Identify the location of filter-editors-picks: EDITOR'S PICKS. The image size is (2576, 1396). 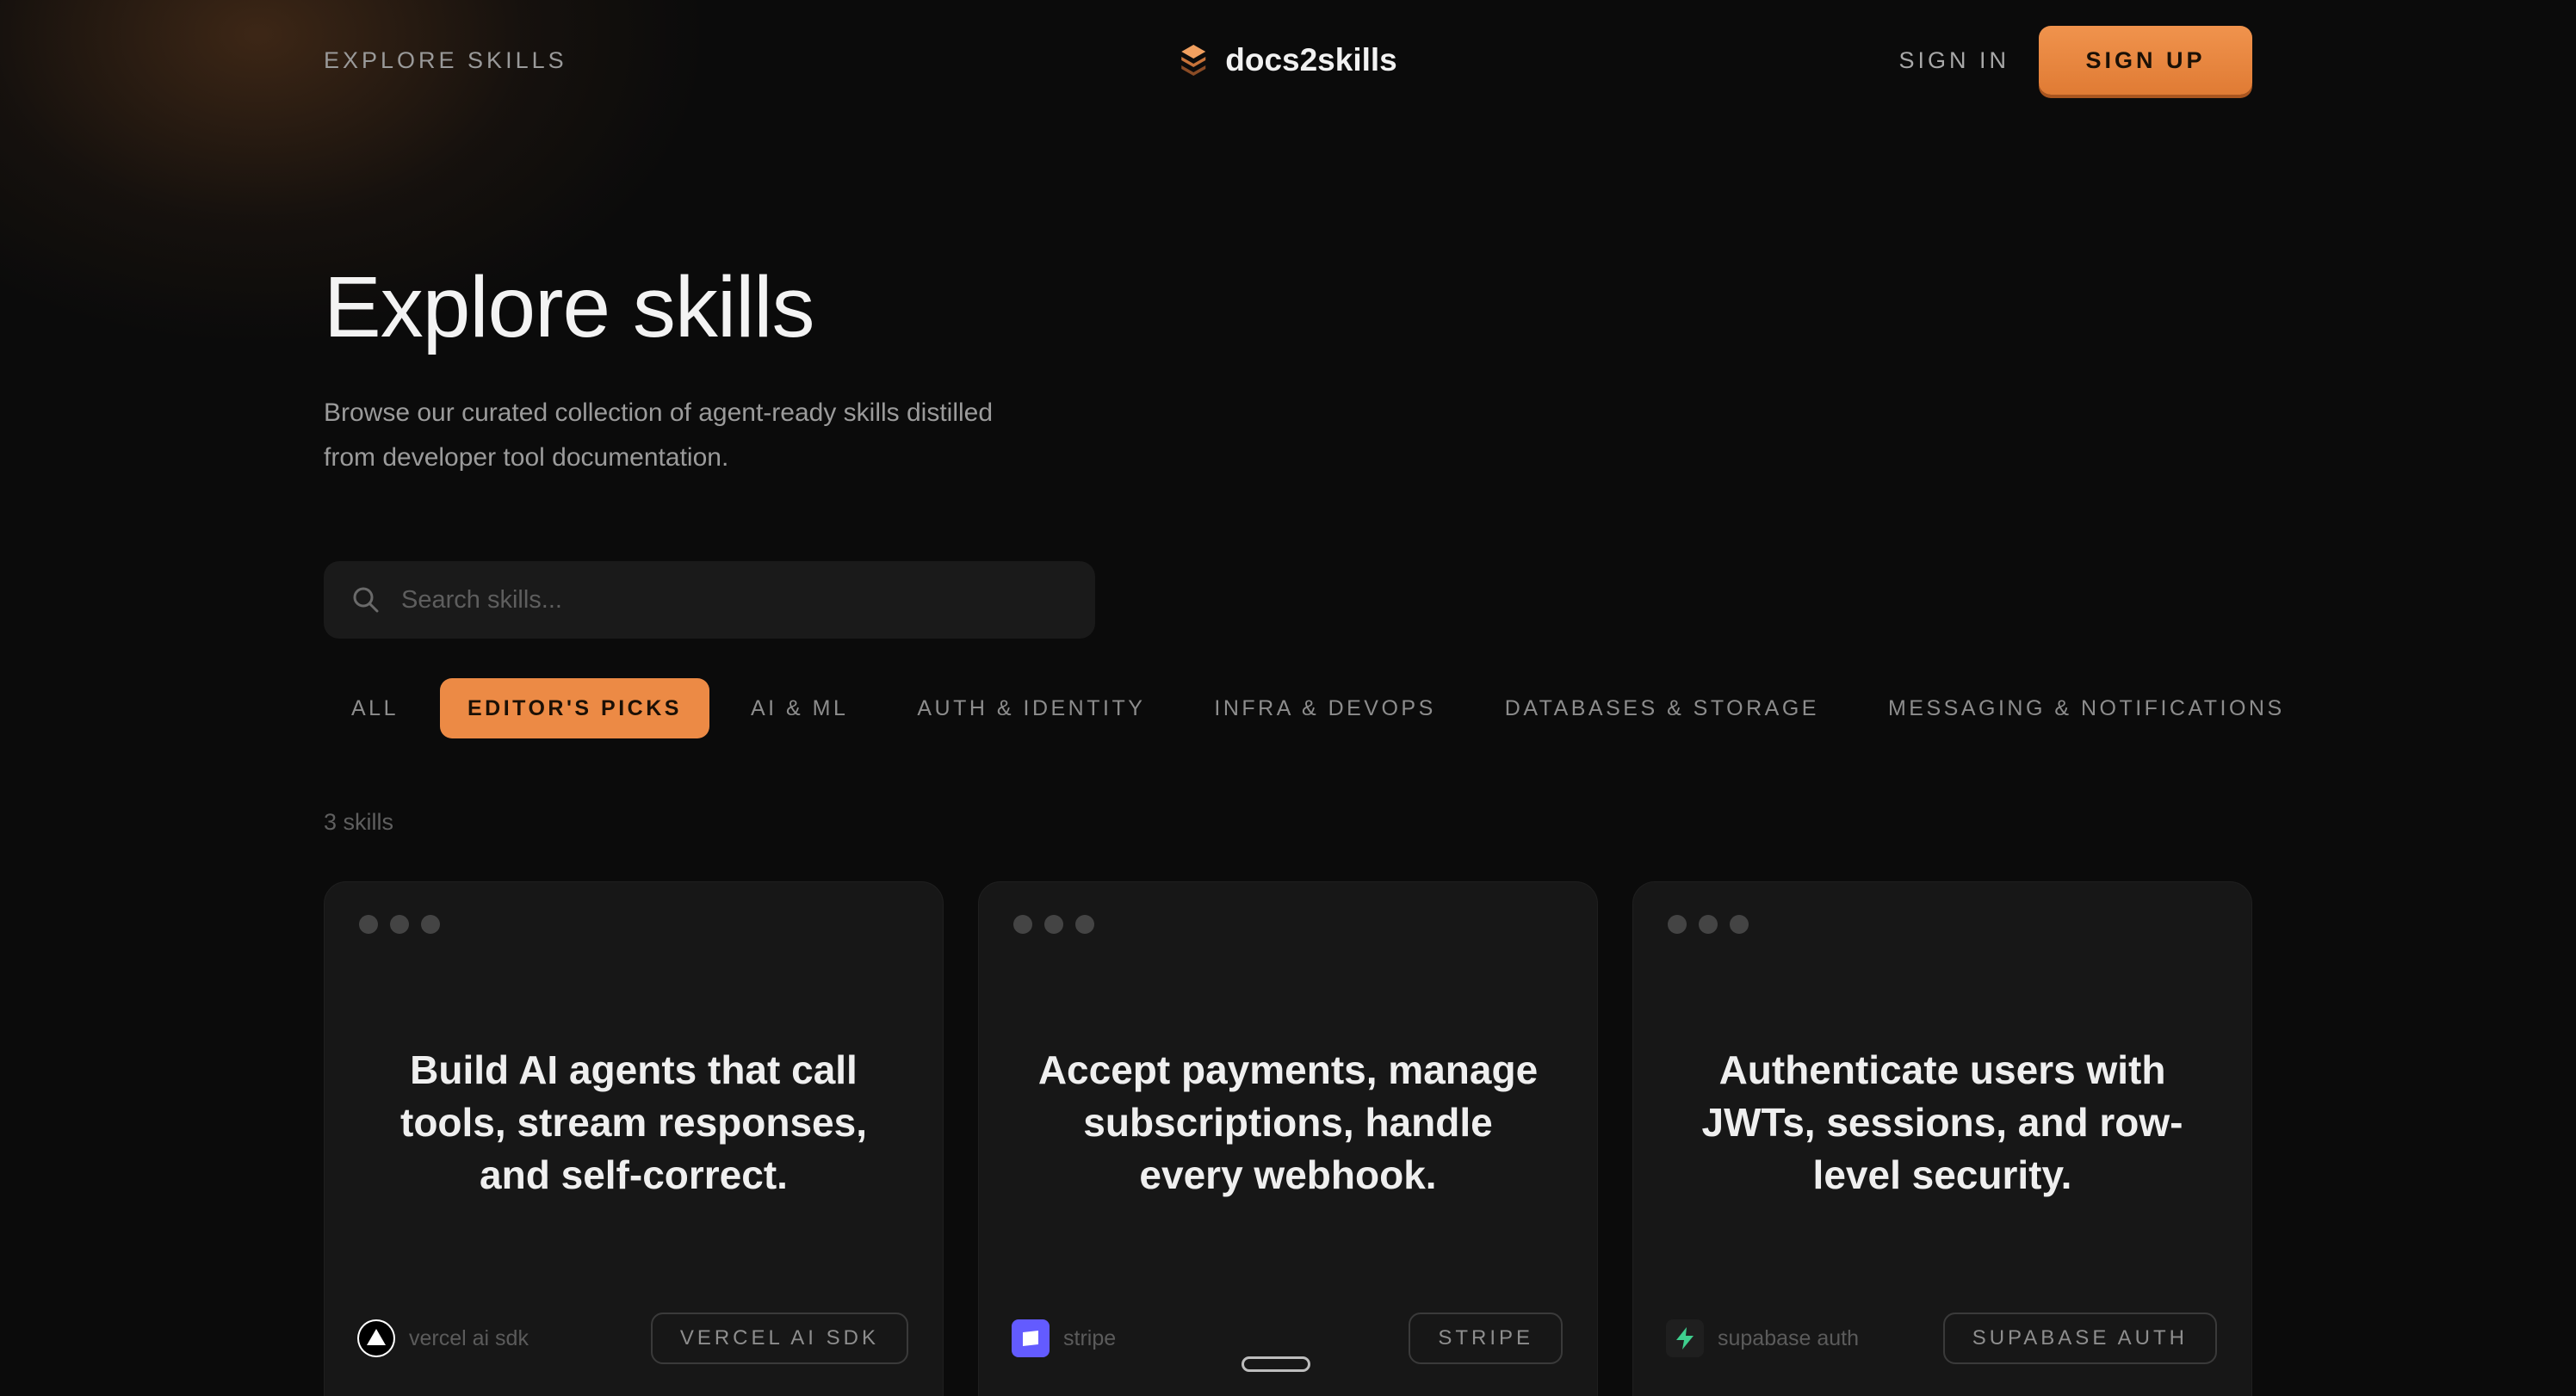
(574, 708).